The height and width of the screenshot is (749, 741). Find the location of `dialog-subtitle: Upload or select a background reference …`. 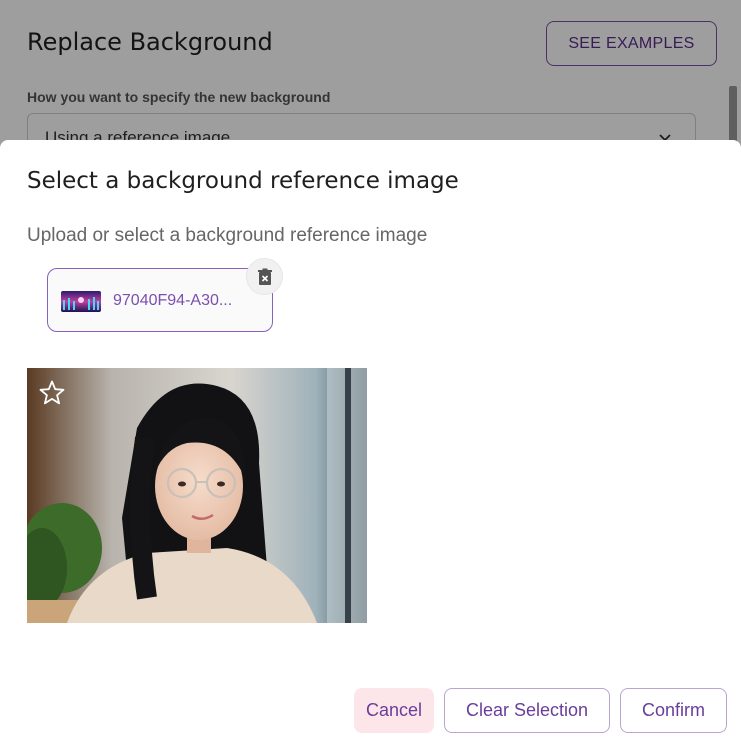

dialog-subtitle: Upload or select a background reference … is located at coordinates (227, 235).